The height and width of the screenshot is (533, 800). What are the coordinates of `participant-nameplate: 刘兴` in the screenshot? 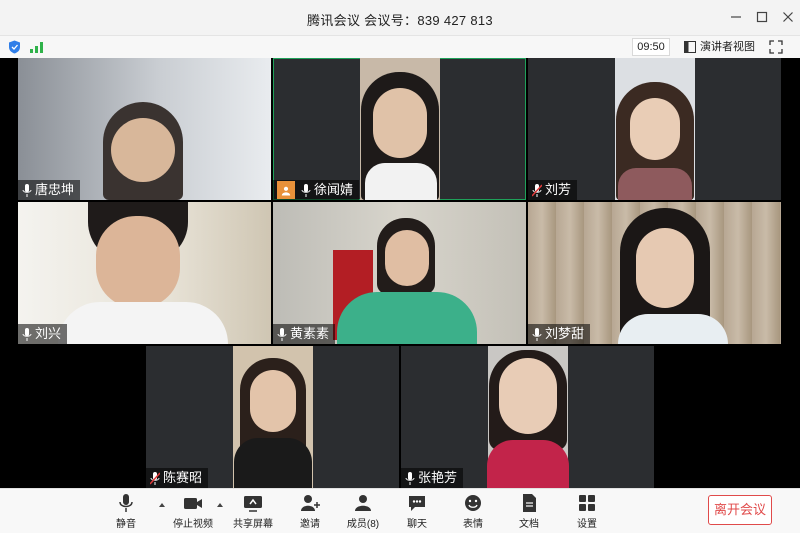 It's located at (43, 334).